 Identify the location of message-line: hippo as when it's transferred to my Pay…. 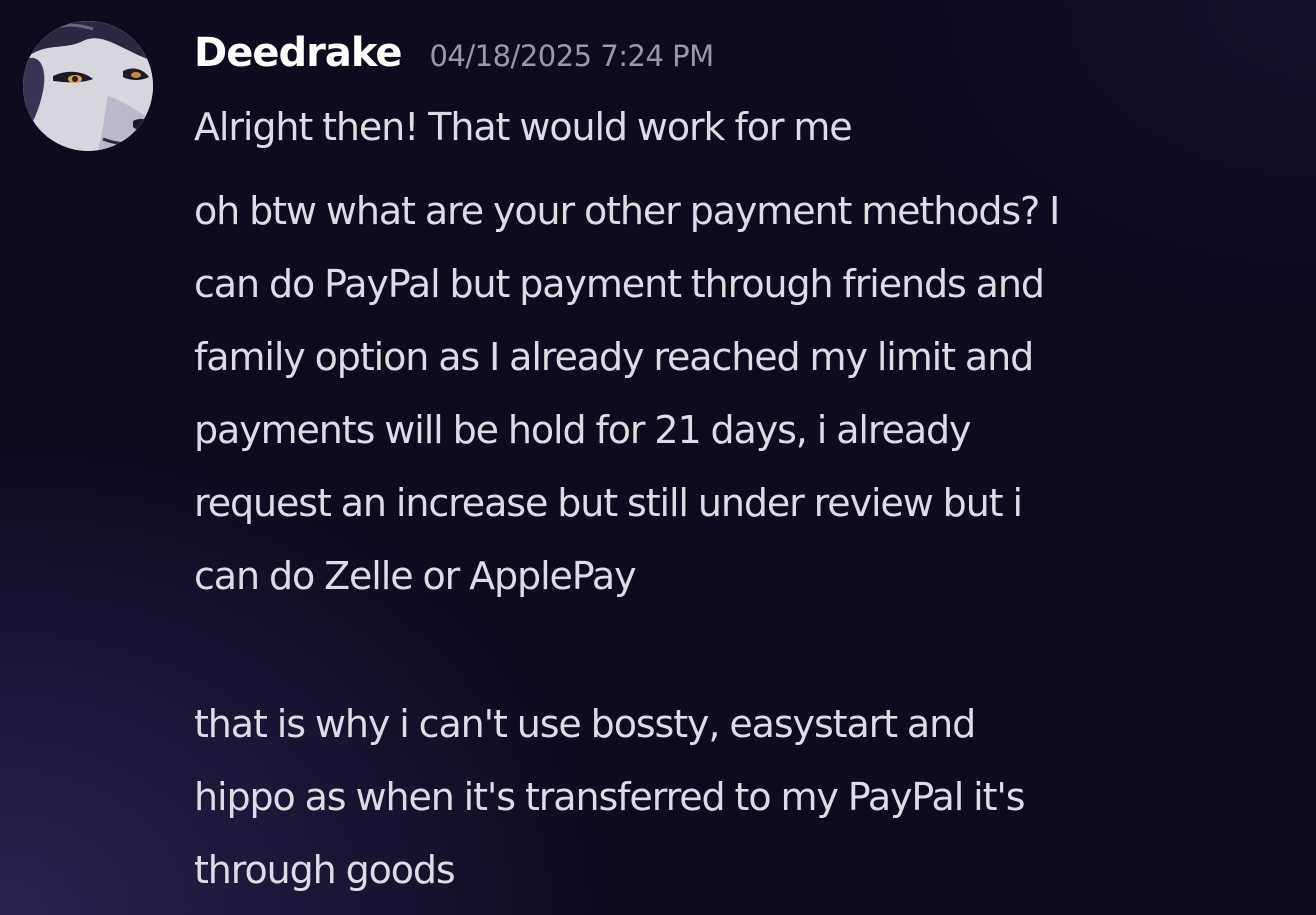
(610, 797).